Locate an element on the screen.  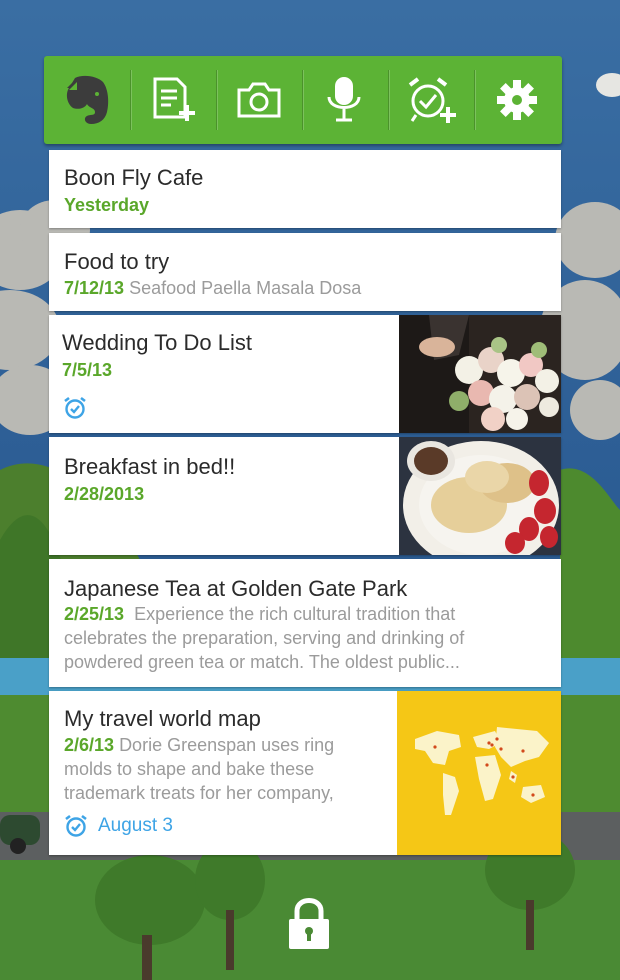
evernote-logo-button is located at coordinates (87, 100).